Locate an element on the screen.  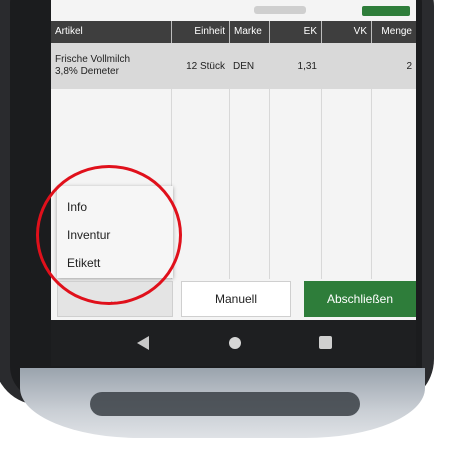
cell-vk is located at coordinates (346, 66).